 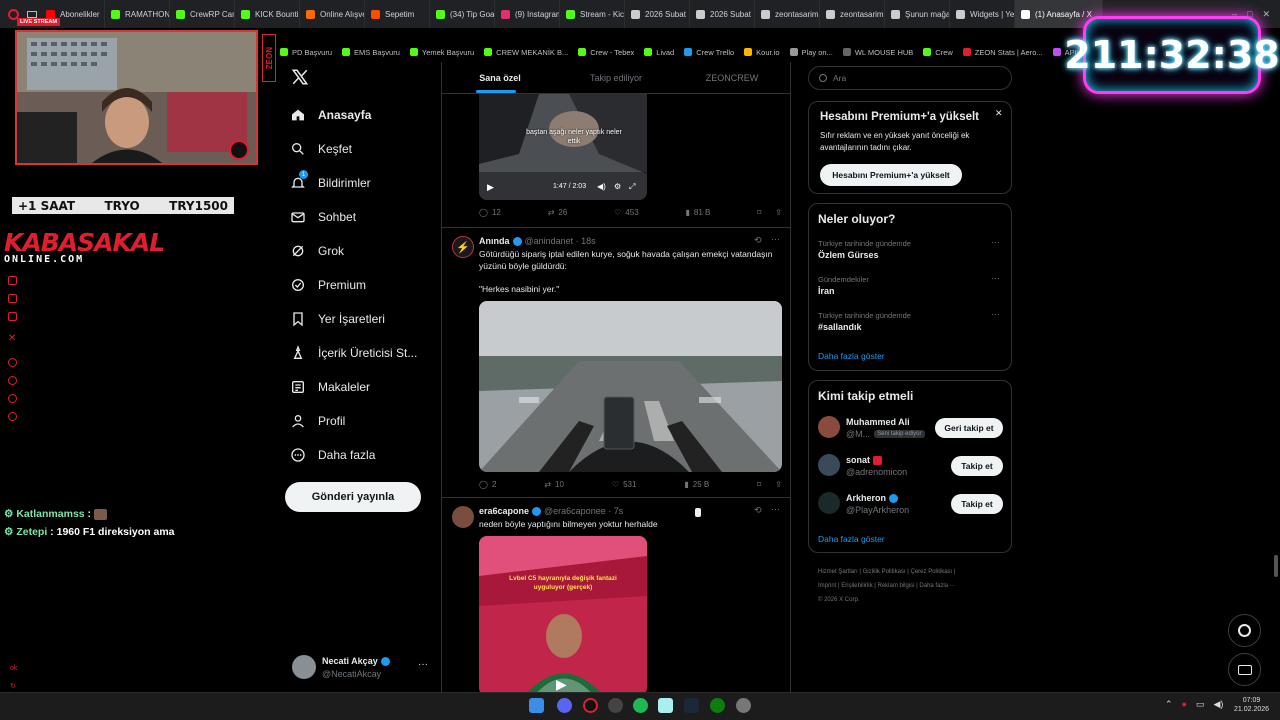 I want to click on sidebar-item-profile: Profil, so click(x=365, y=421).